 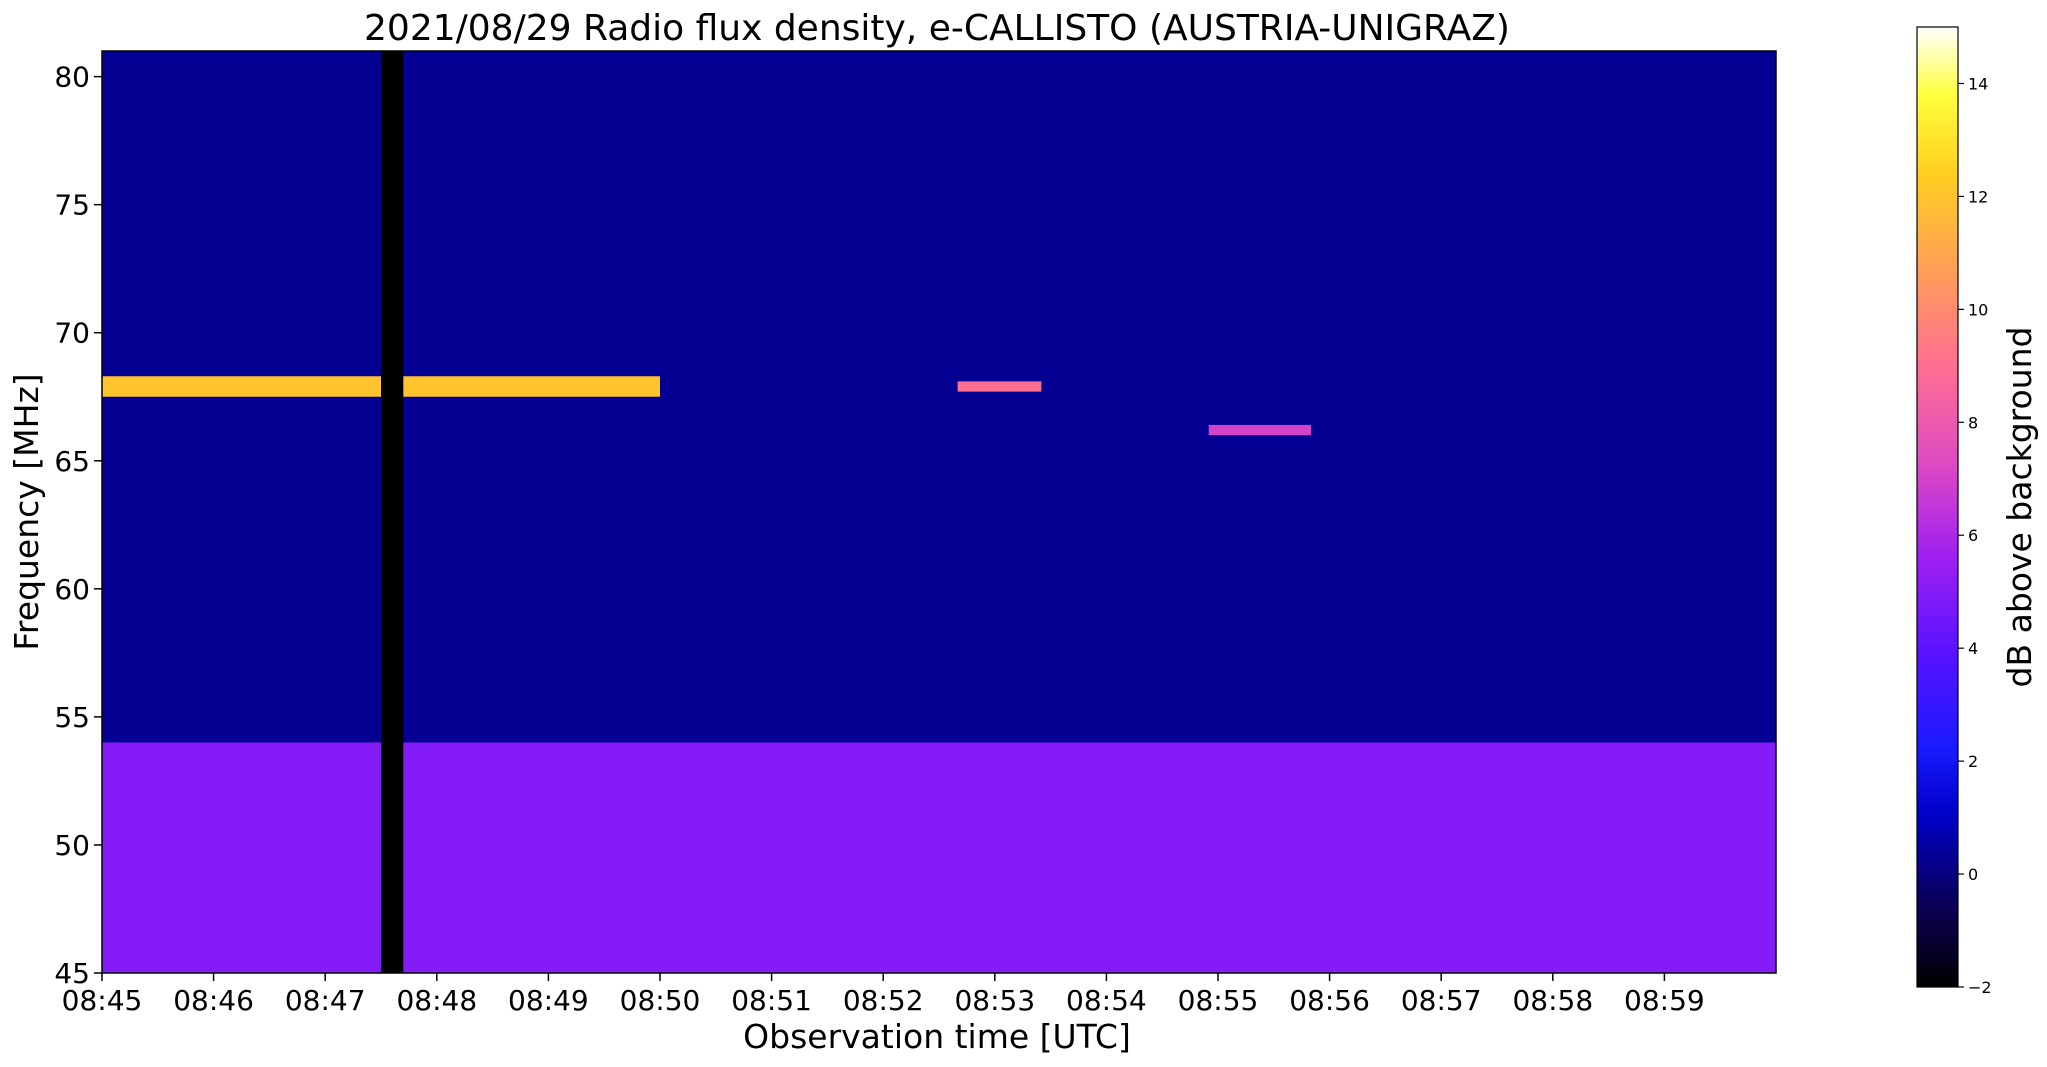 I want to click on y-axis-label: Frequency [MHz], so click(x=26, y=511).